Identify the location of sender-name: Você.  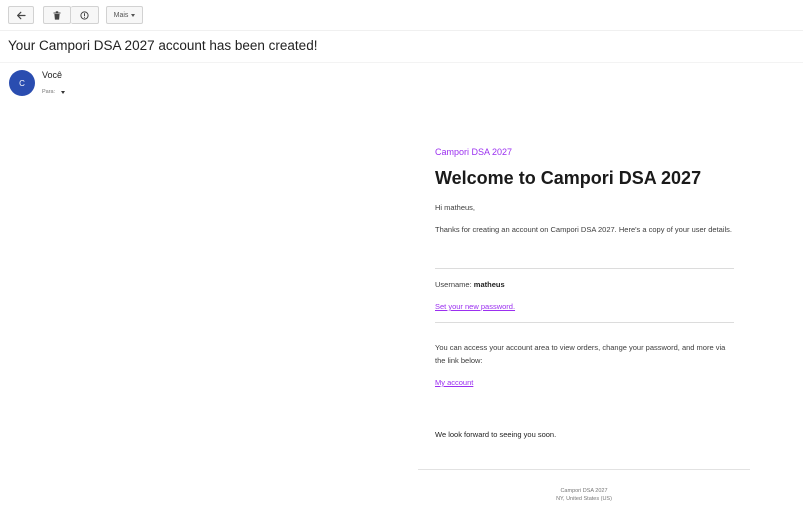
(52, 75).